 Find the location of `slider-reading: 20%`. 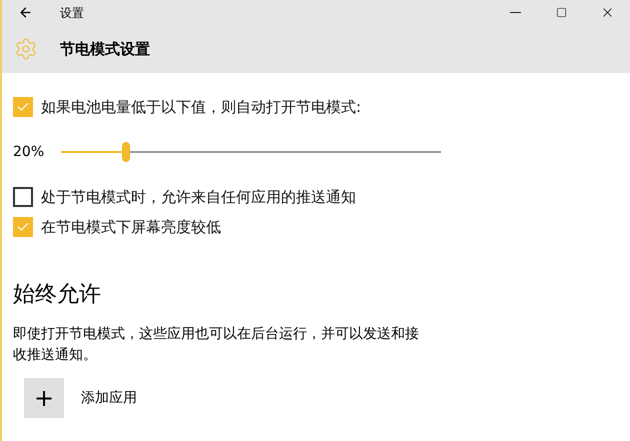

slider-reading: 20% is located at coordinates (29, 152).